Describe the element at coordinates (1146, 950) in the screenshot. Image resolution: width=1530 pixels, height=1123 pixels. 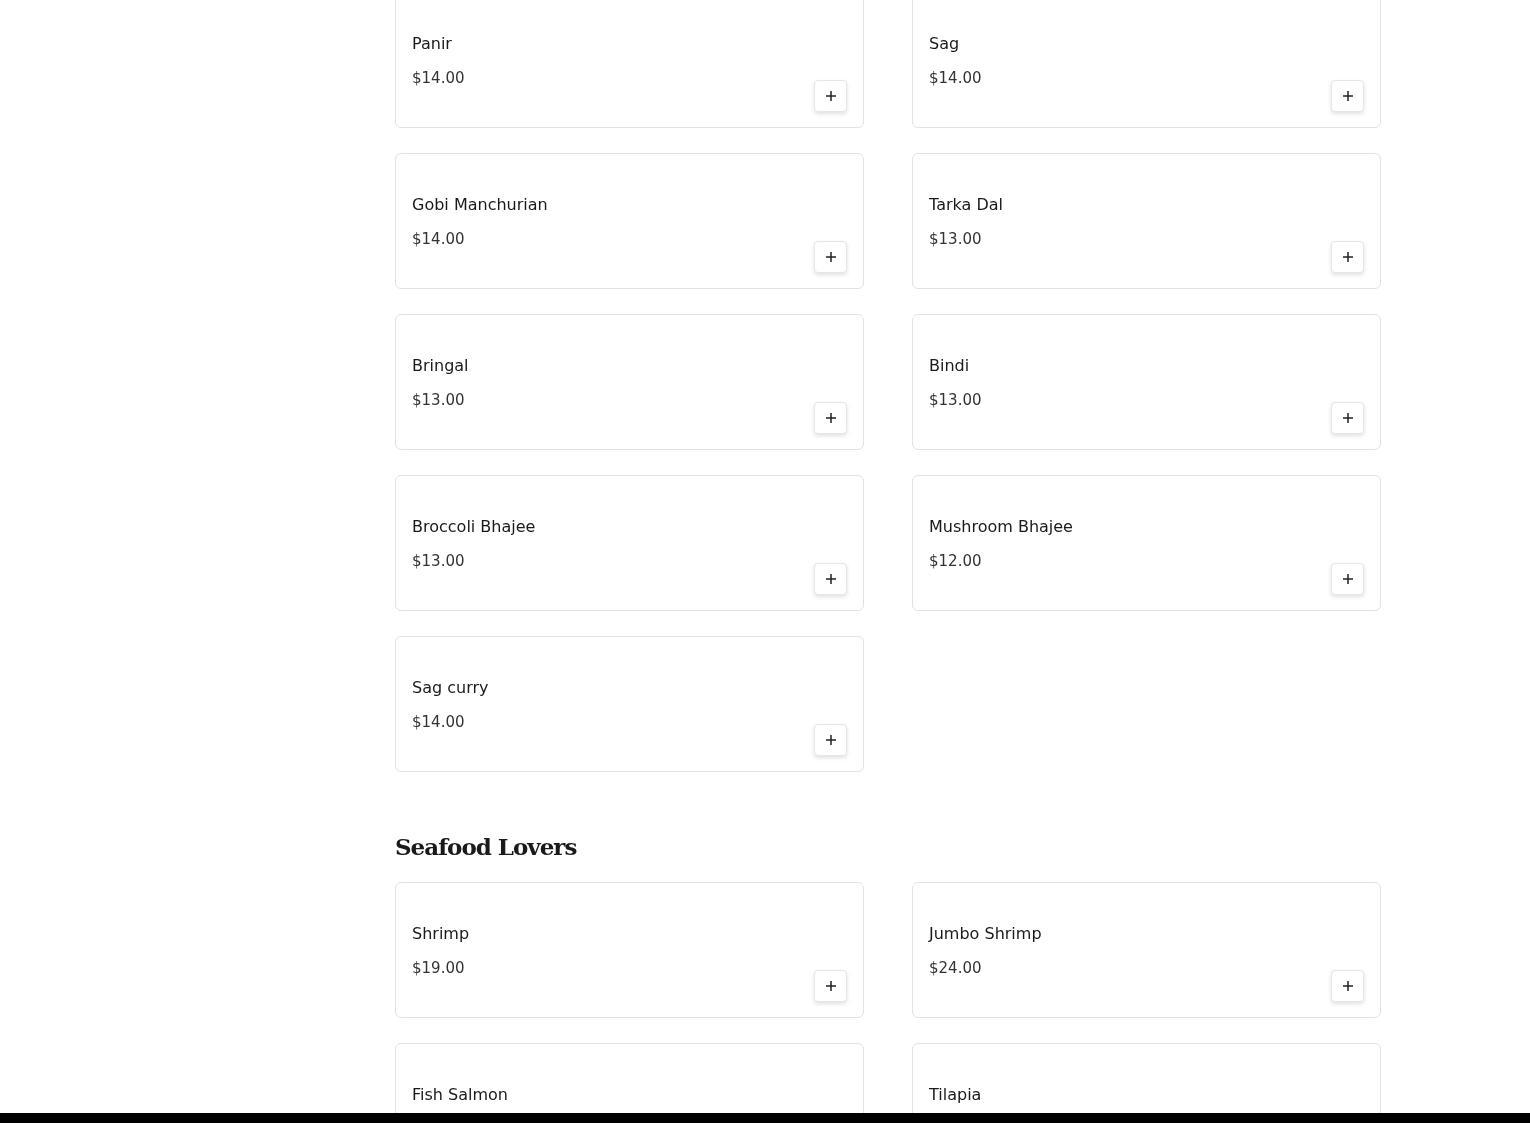
I see `menu-item-card: Jumbo Shrimp $24.00` at that location.